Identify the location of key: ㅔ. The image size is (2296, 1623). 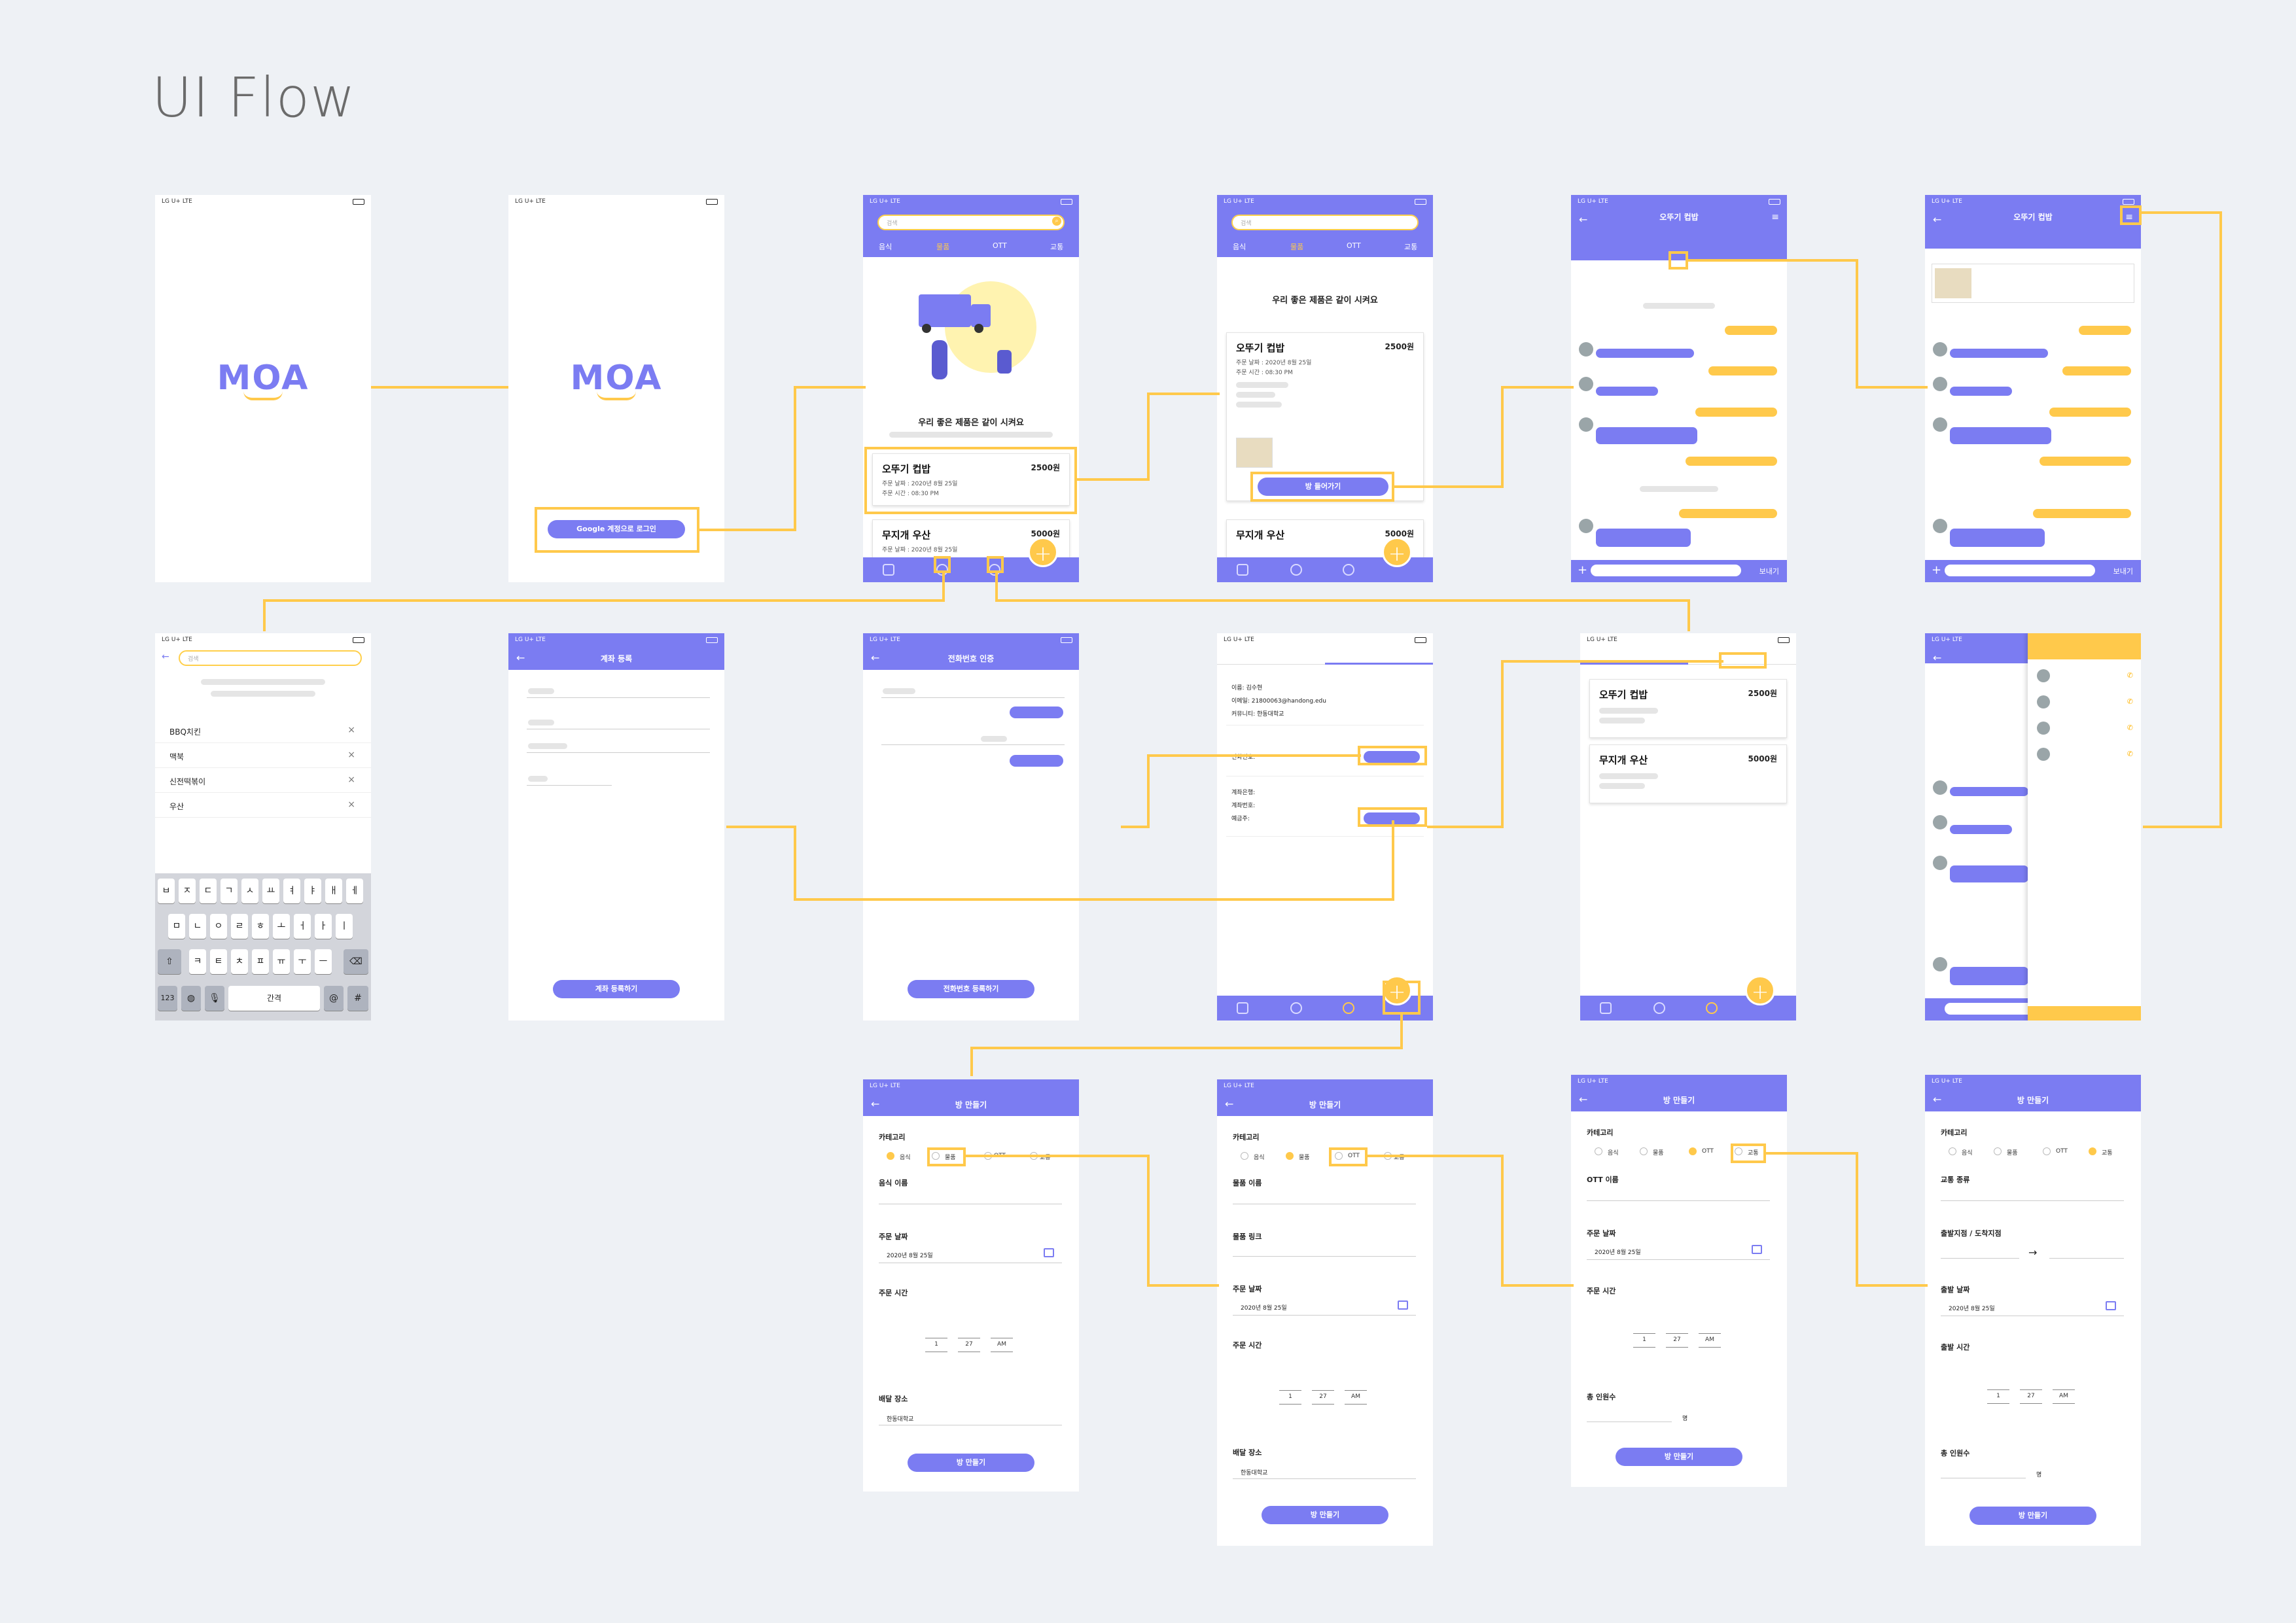
(355, 891).